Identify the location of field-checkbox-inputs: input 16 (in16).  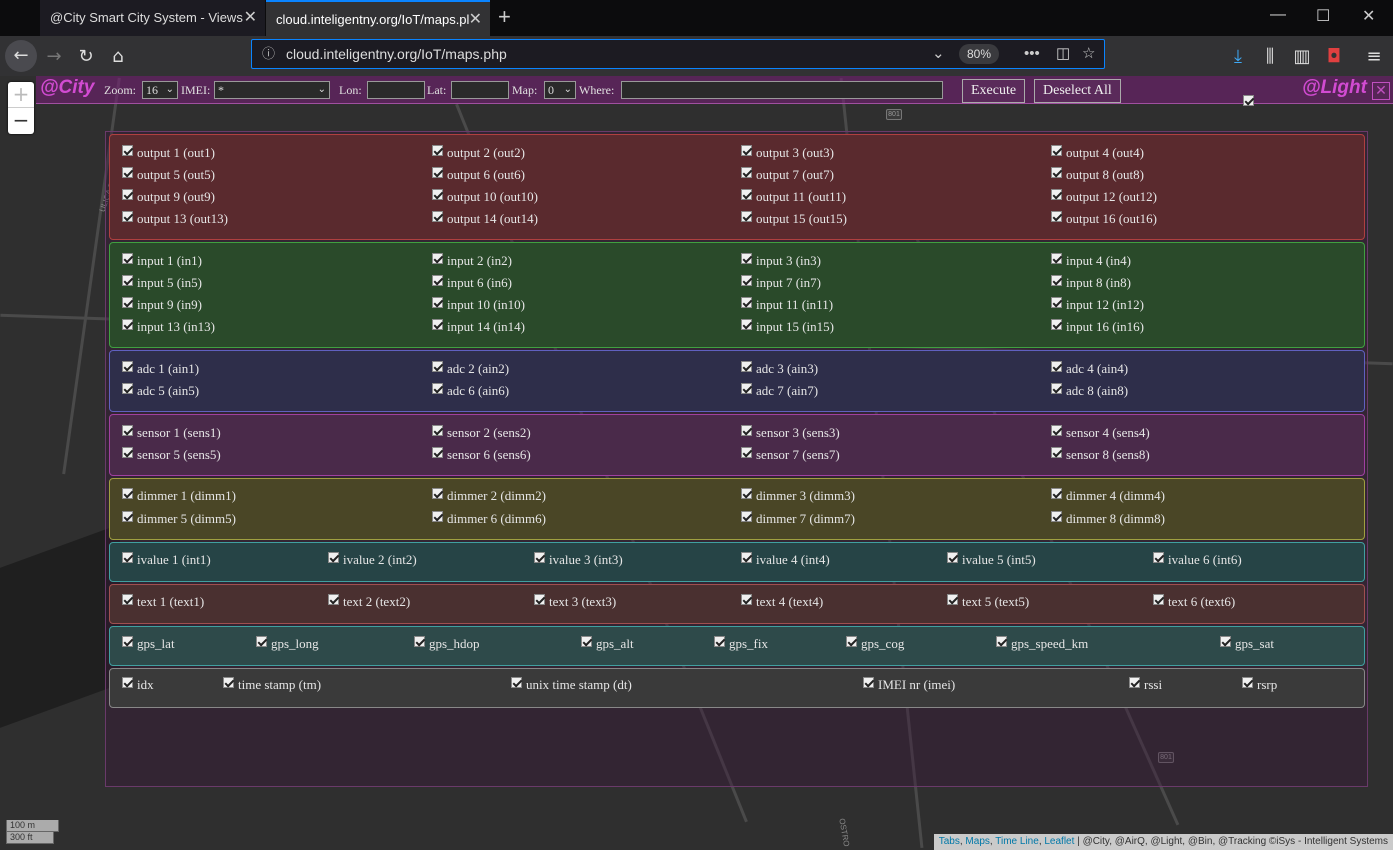
(1097, 327).